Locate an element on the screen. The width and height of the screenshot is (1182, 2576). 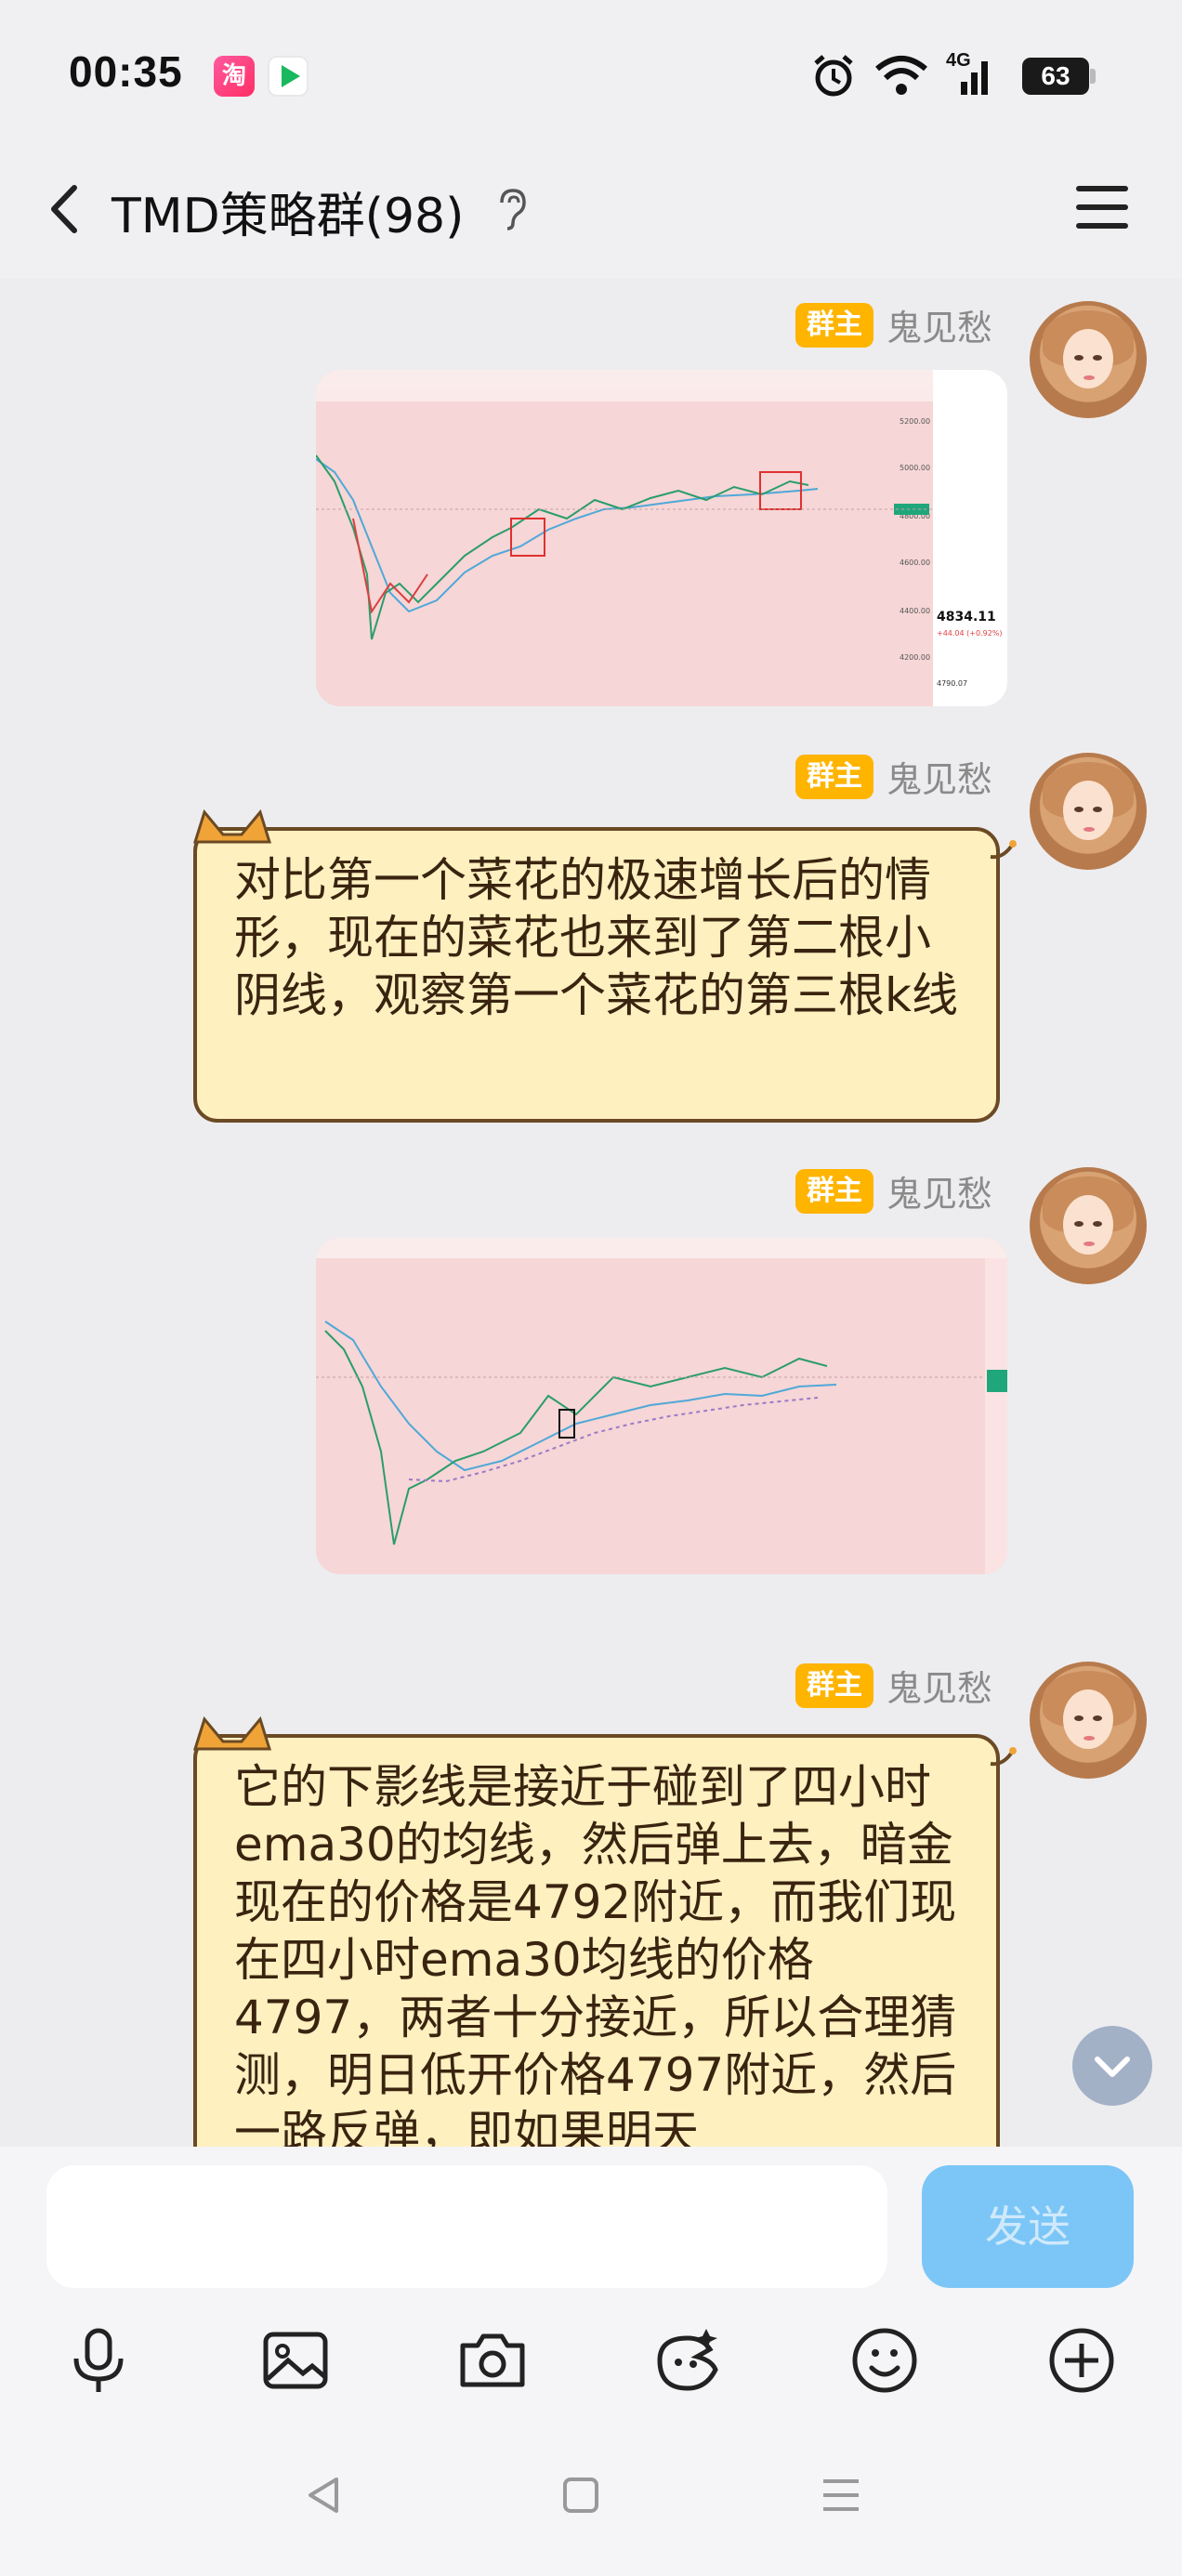
camera-icon is located at coordinates (492, 2360).